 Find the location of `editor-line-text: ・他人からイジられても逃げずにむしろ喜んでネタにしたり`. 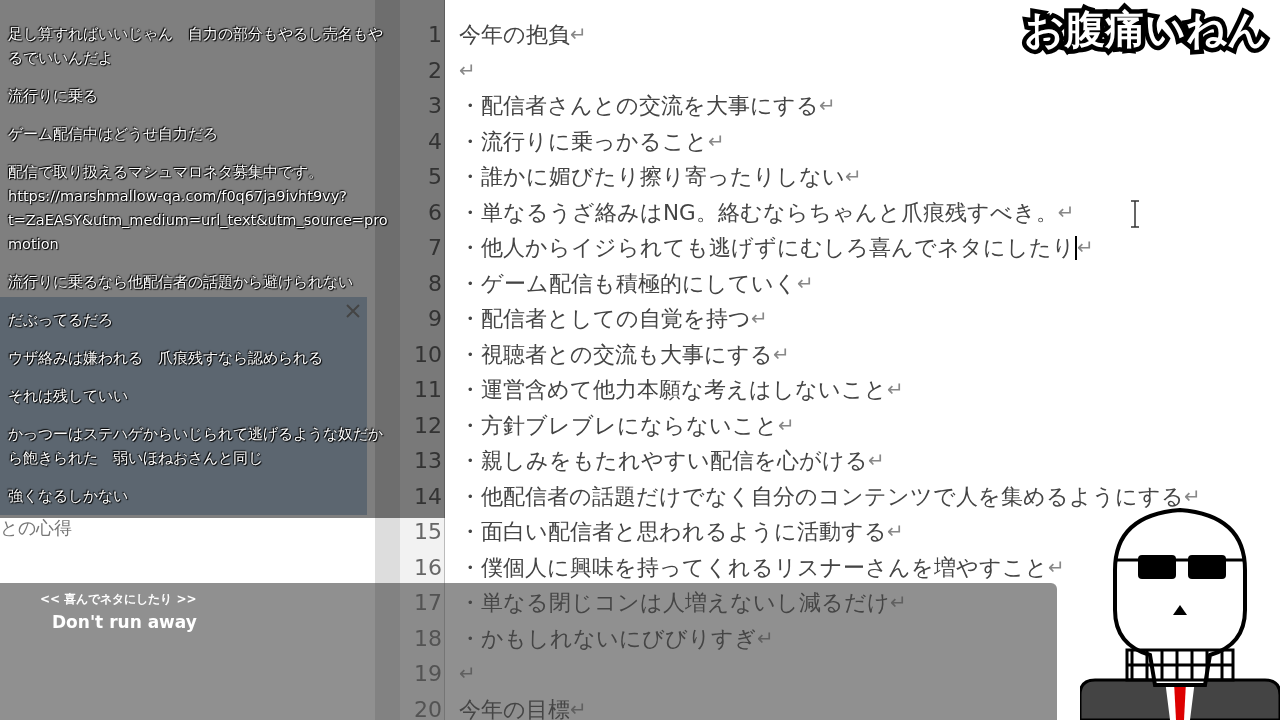

editor-line-text: ・他人からイジられても逃げずにむしろ喜んでネタにしたり is located at coordinates (767, 248).